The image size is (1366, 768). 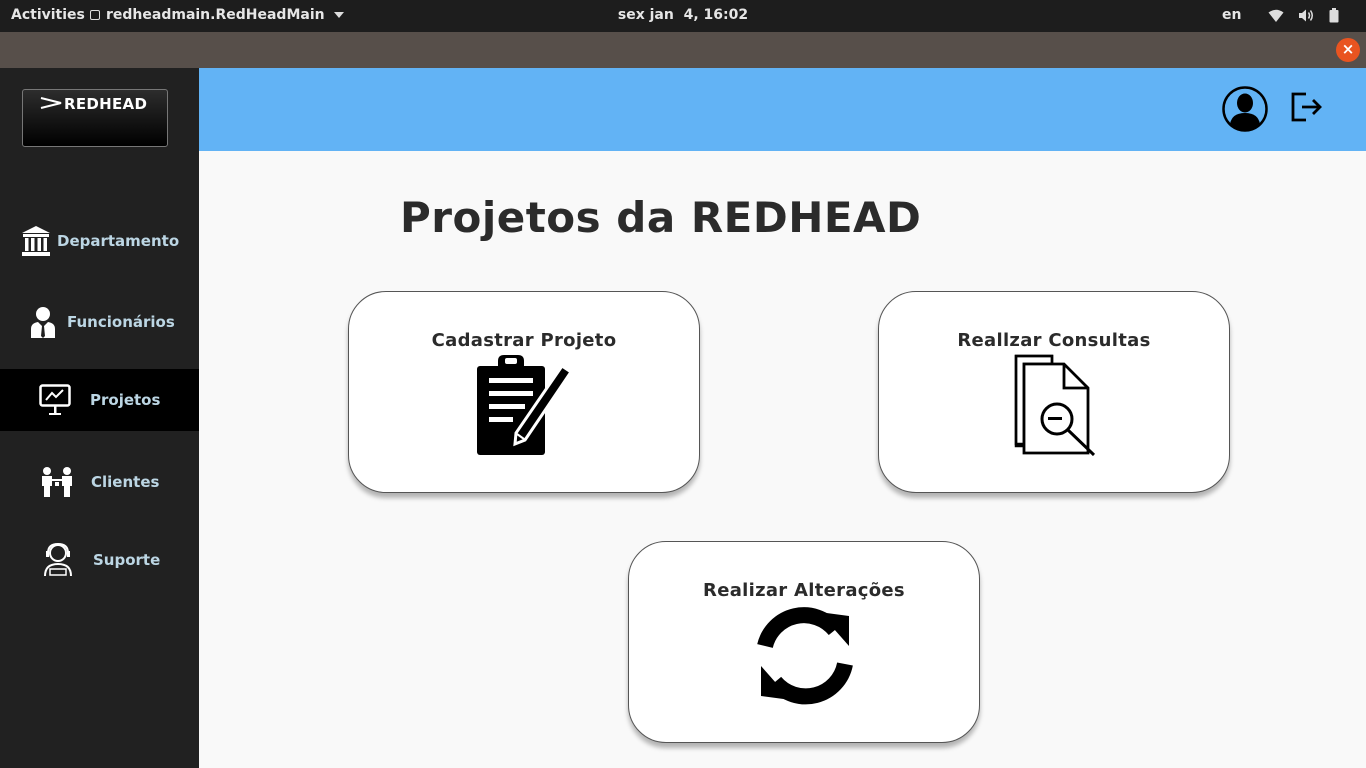 I want to click on realizar-alteracoes-card: Realizar Alterações, so click(x=804, y=642).